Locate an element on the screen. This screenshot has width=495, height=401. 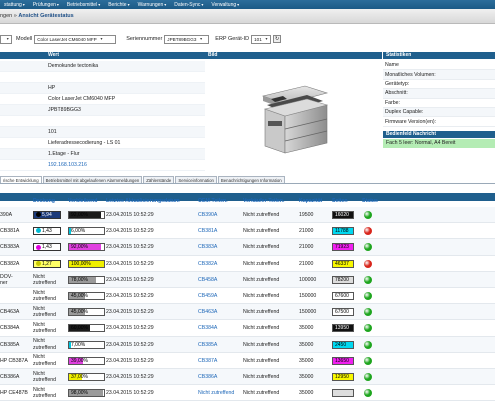
breadcrumb: ngen » Ansicht Gerätestatus is located at coordinates (247, 16).